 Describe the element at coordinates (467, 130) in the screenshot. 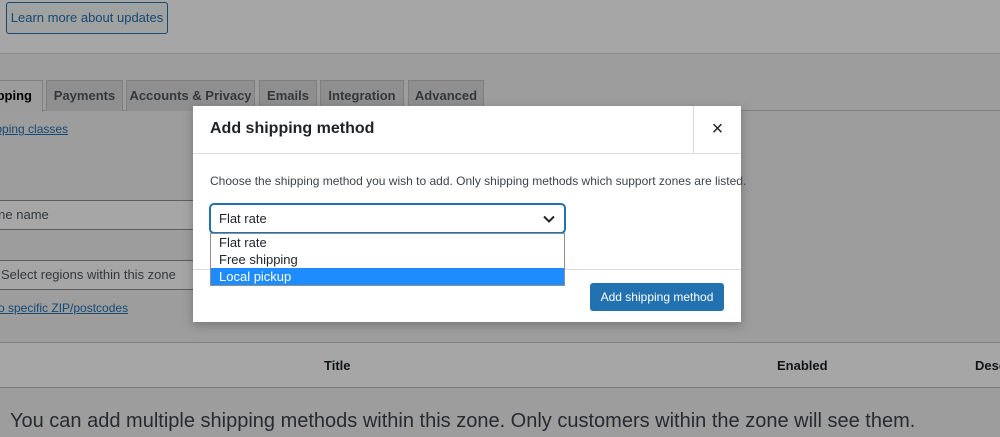

I see `modal-header: Add shipping method ×` at that location.